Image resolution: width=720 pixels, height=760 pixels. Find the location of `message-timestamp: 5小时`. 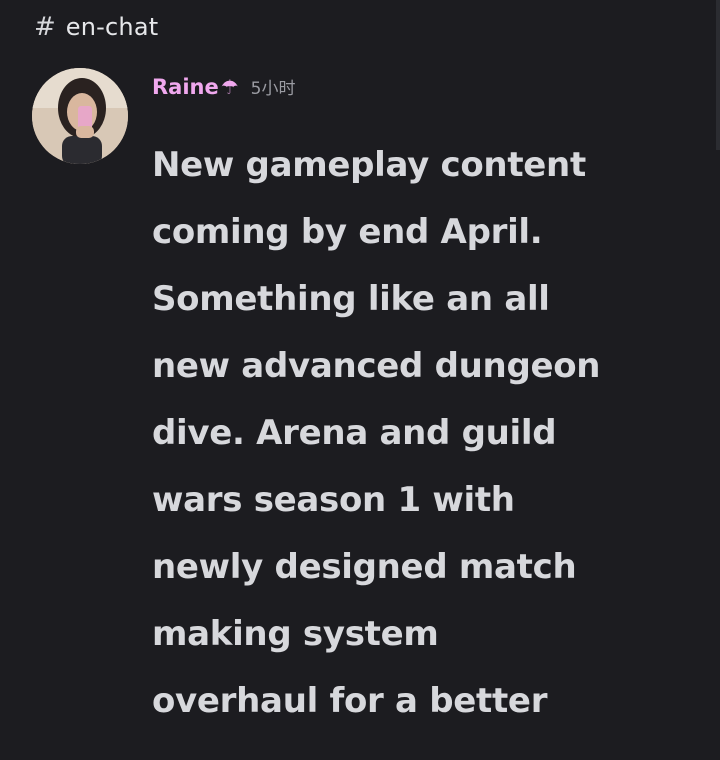

message-timestamp: 5小时 is located at coordinates (273, 89).